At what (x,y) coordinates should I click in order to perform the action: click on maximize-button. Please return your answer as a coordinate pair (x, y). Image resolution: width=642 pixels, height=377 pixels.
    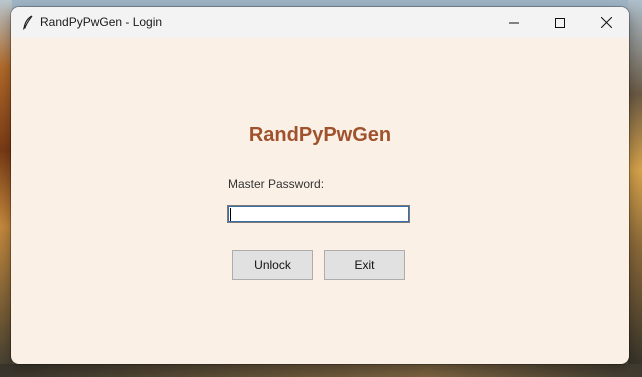
    Looking at the image, I should click on (560, 22).